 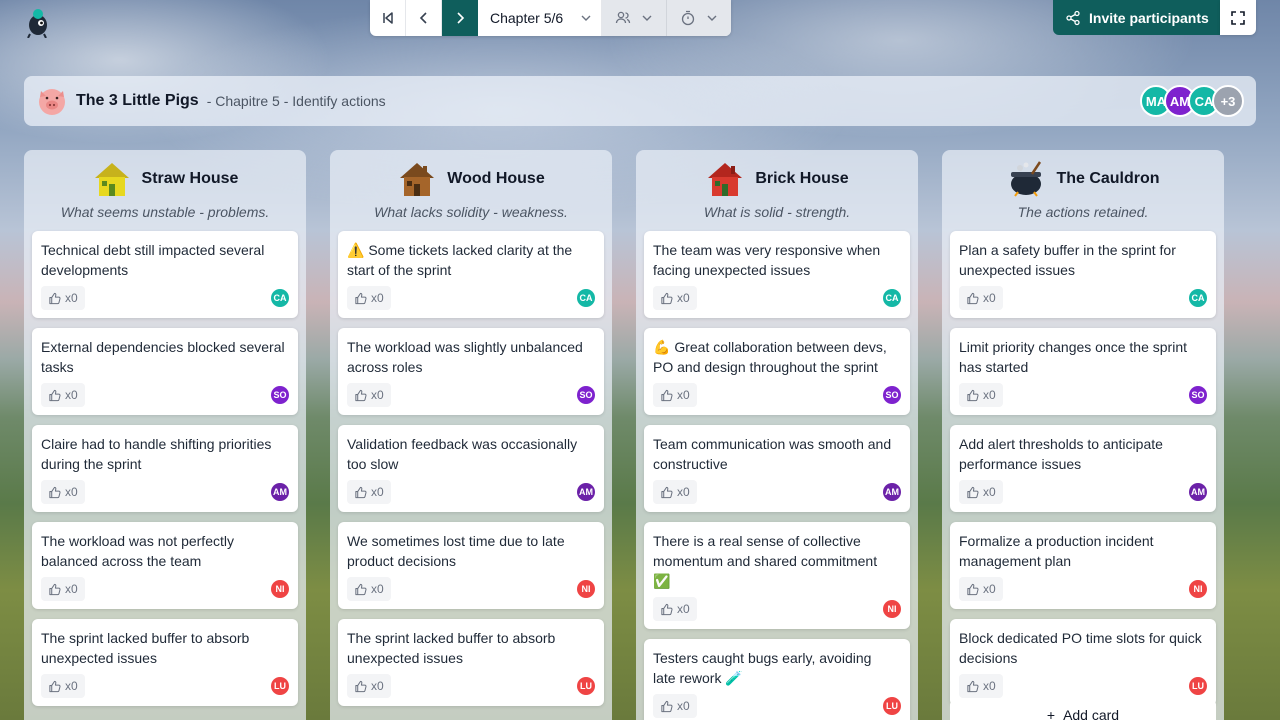 I want to click on invite-participants-button: Invite participants, so click(x=1136, y=17).